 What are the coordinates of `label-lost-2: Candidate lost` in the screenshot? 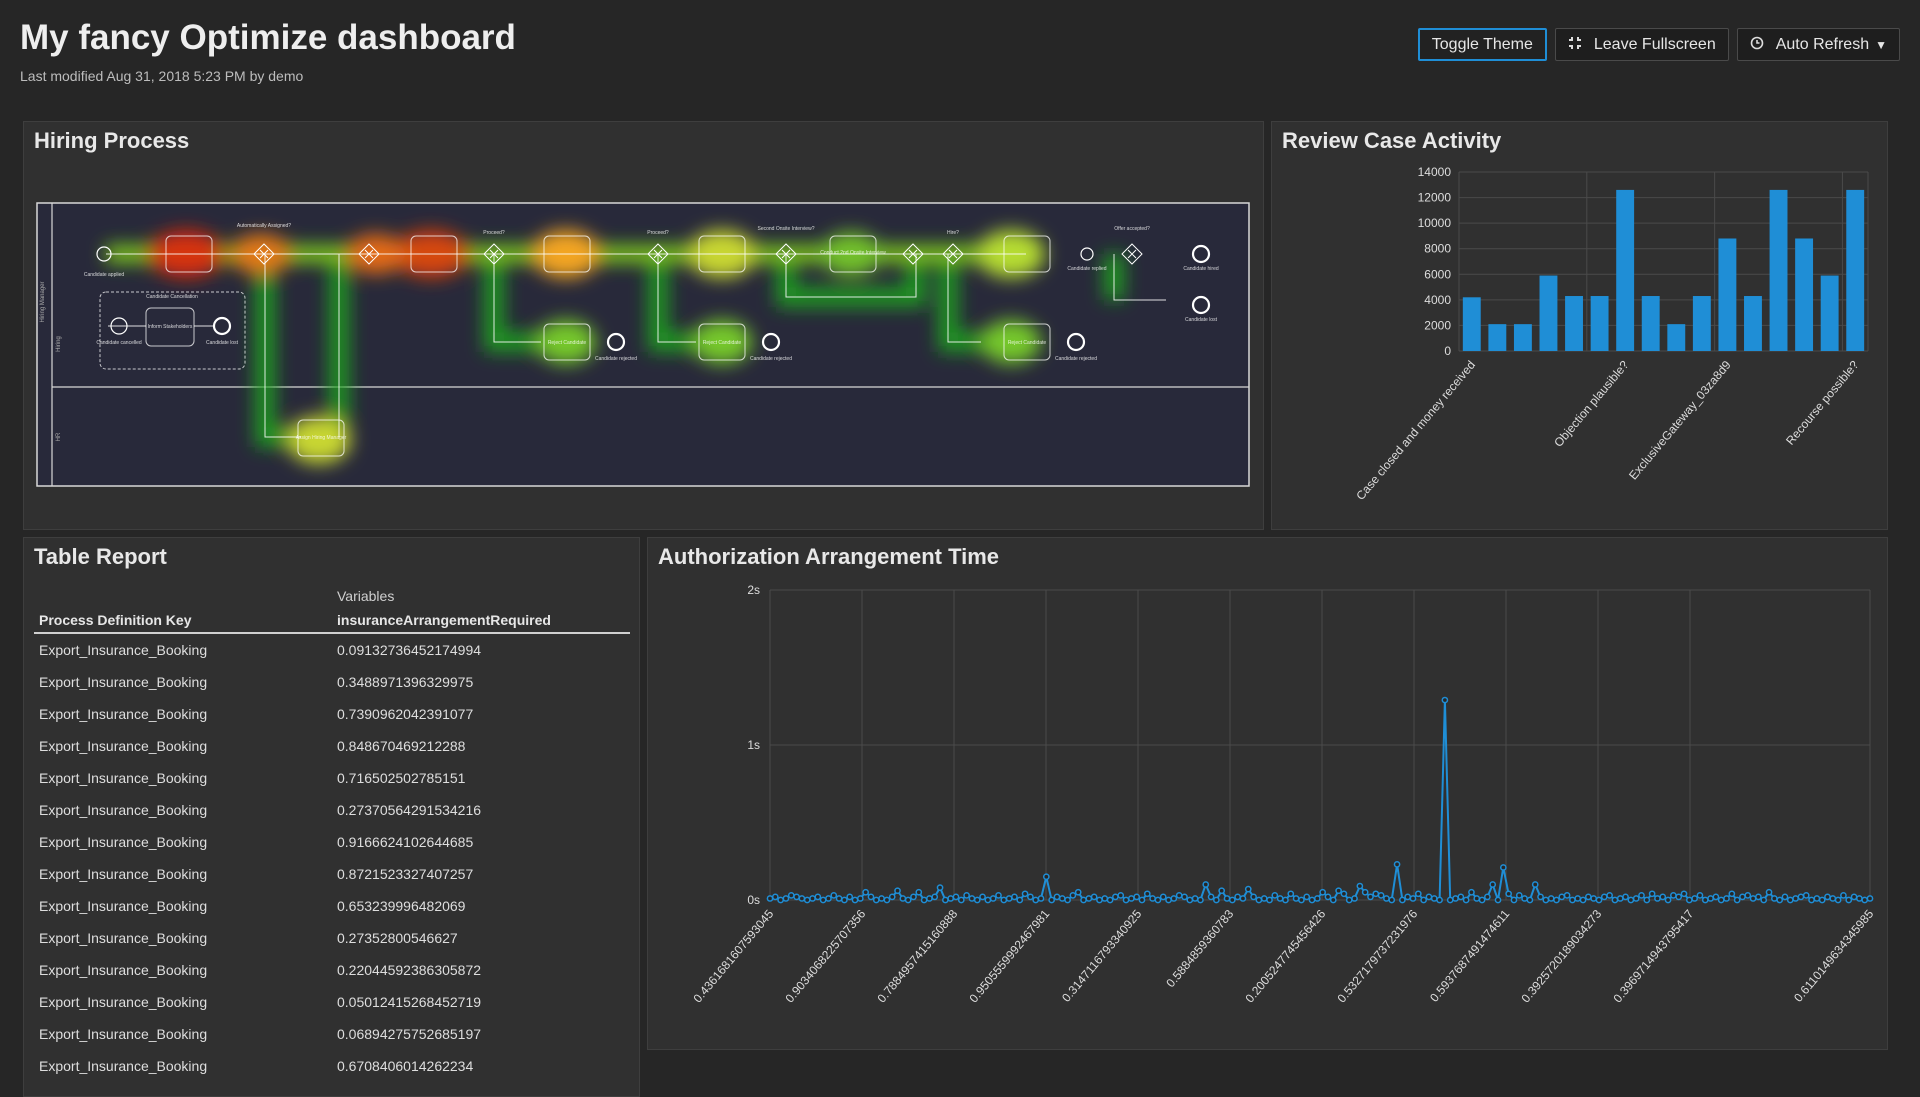 It's located at (222, 343).